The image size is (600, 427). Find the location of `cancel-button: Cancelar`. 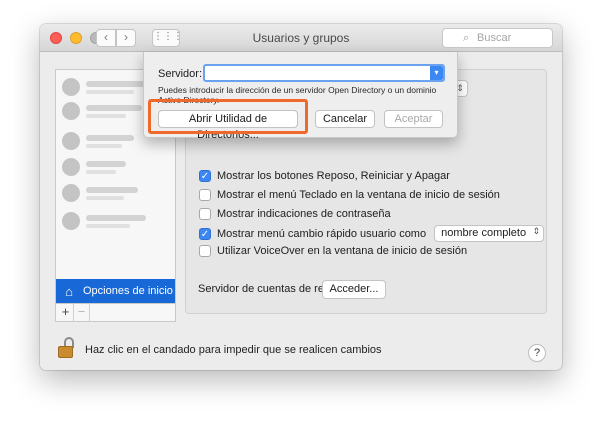

cancel-button: Cancelar is located at coordinates (345, 119).